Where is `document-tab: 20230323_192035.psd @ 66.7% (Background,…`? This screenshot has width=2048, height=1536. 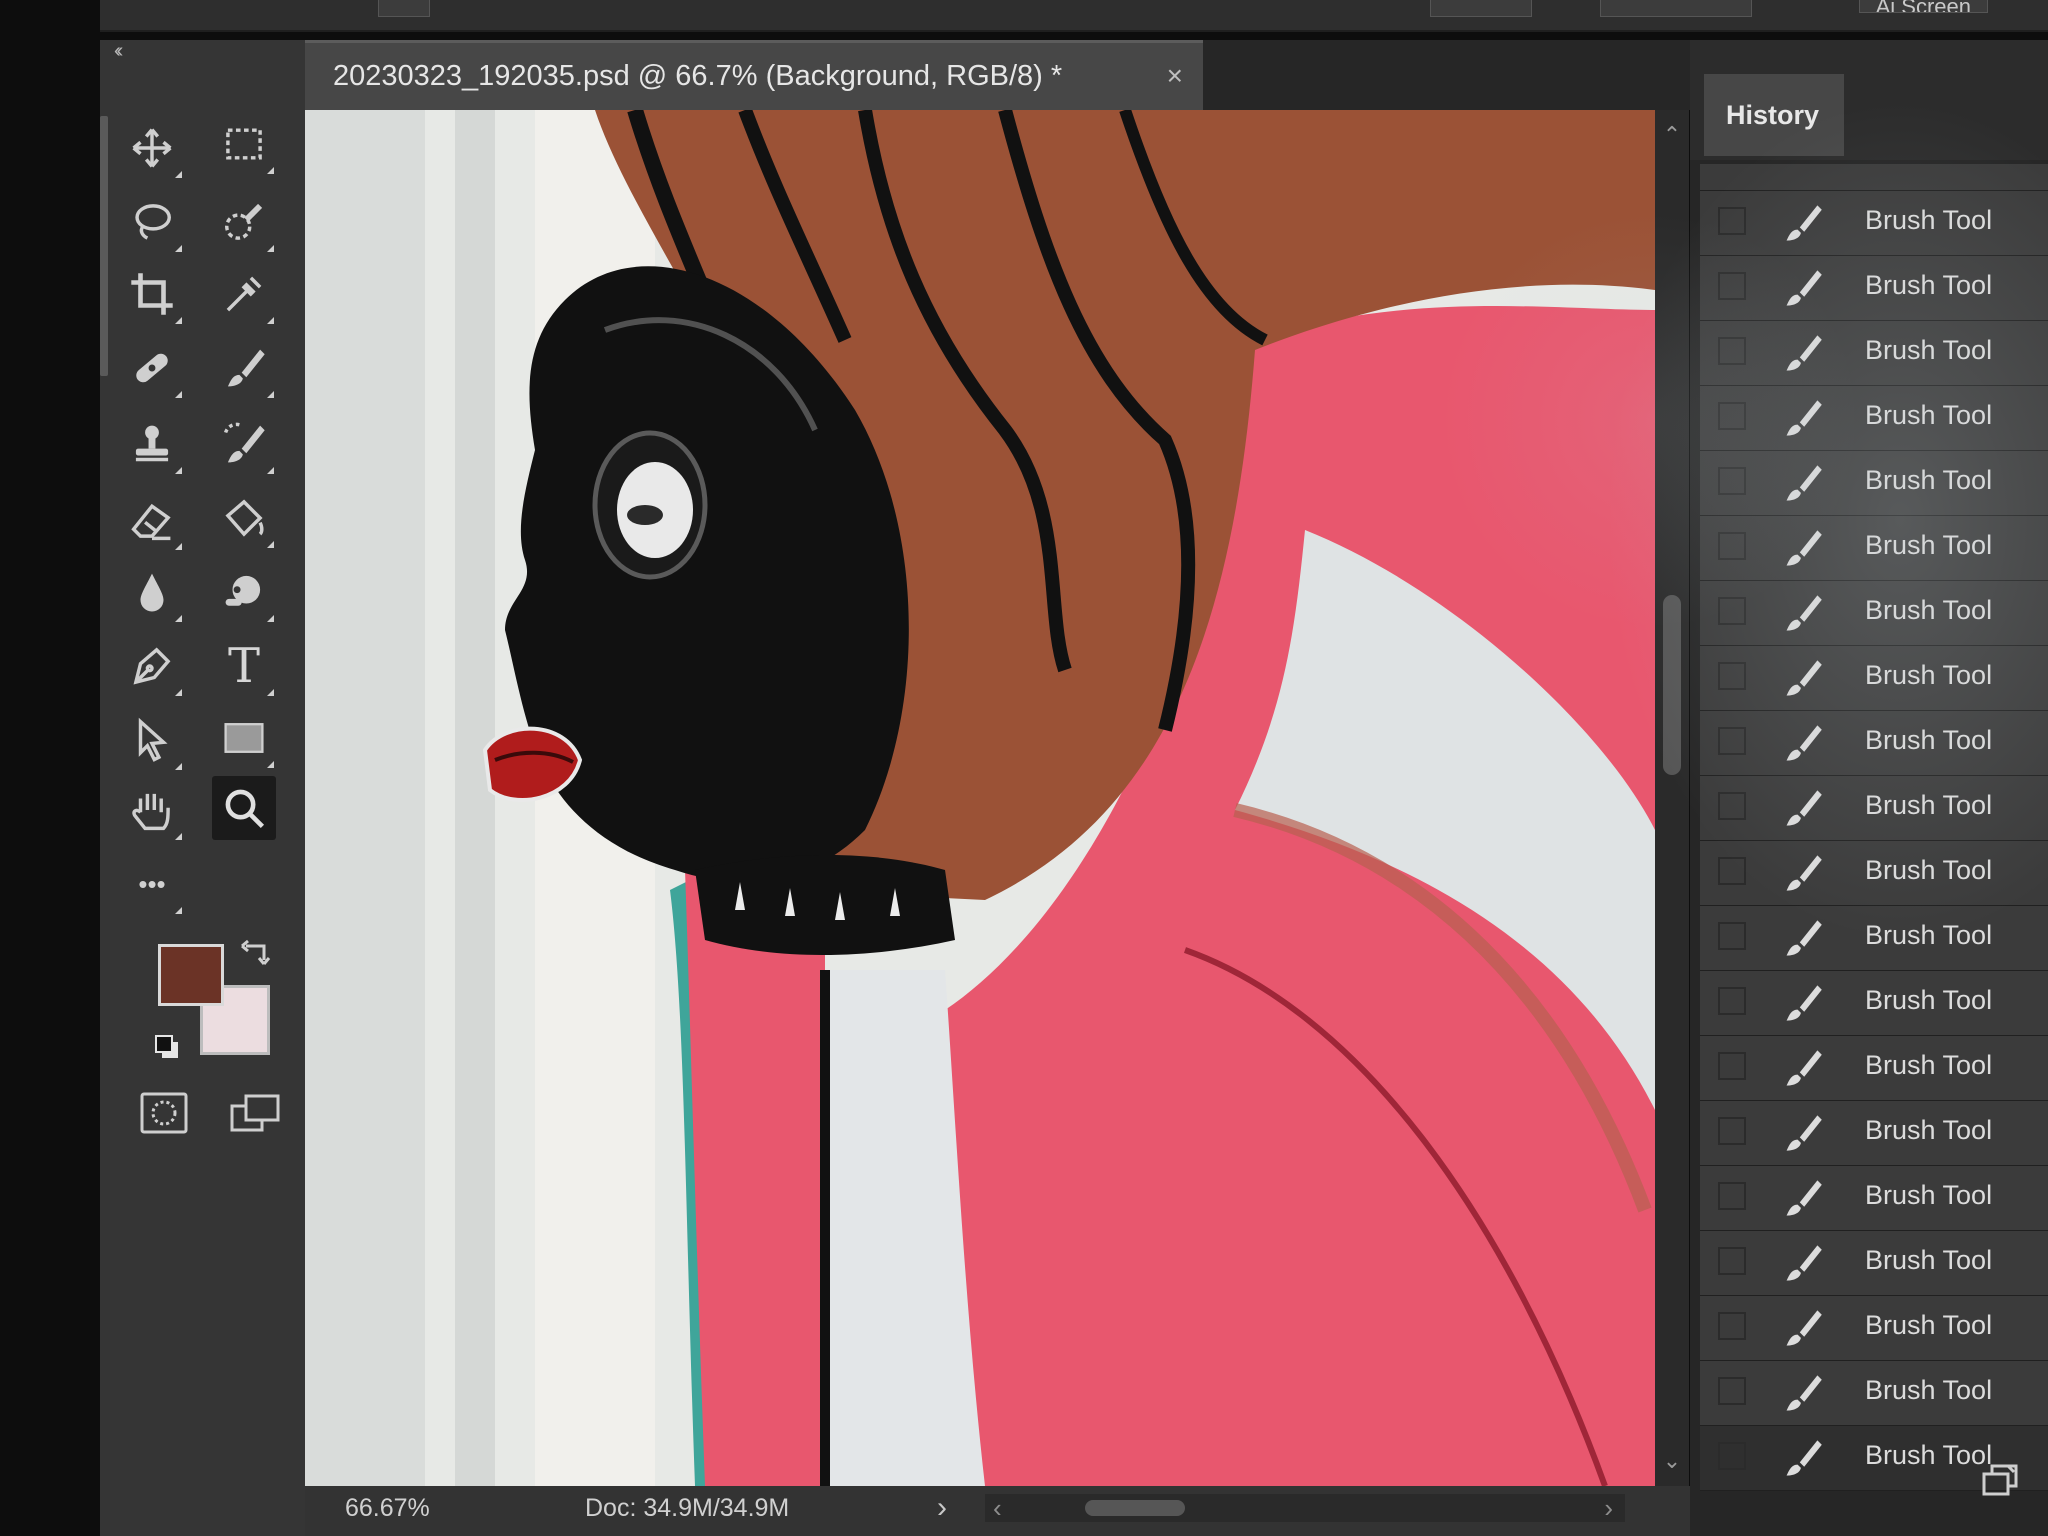
document-tab: 20230323_192035.psd @ 66.7% (Background,… is located at coordinates (754, 75).